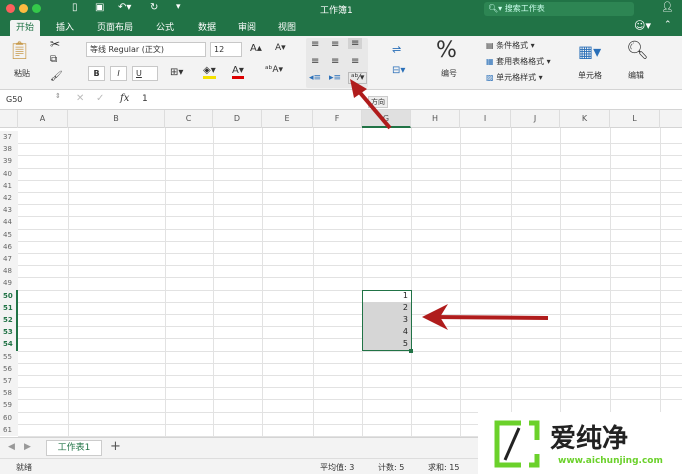 The height and width of the screenshot is (474, 682). What do you see at coordinates (9, 222) in the screenshot?
I see `row-header: 44` at bounding box center [9, 222].